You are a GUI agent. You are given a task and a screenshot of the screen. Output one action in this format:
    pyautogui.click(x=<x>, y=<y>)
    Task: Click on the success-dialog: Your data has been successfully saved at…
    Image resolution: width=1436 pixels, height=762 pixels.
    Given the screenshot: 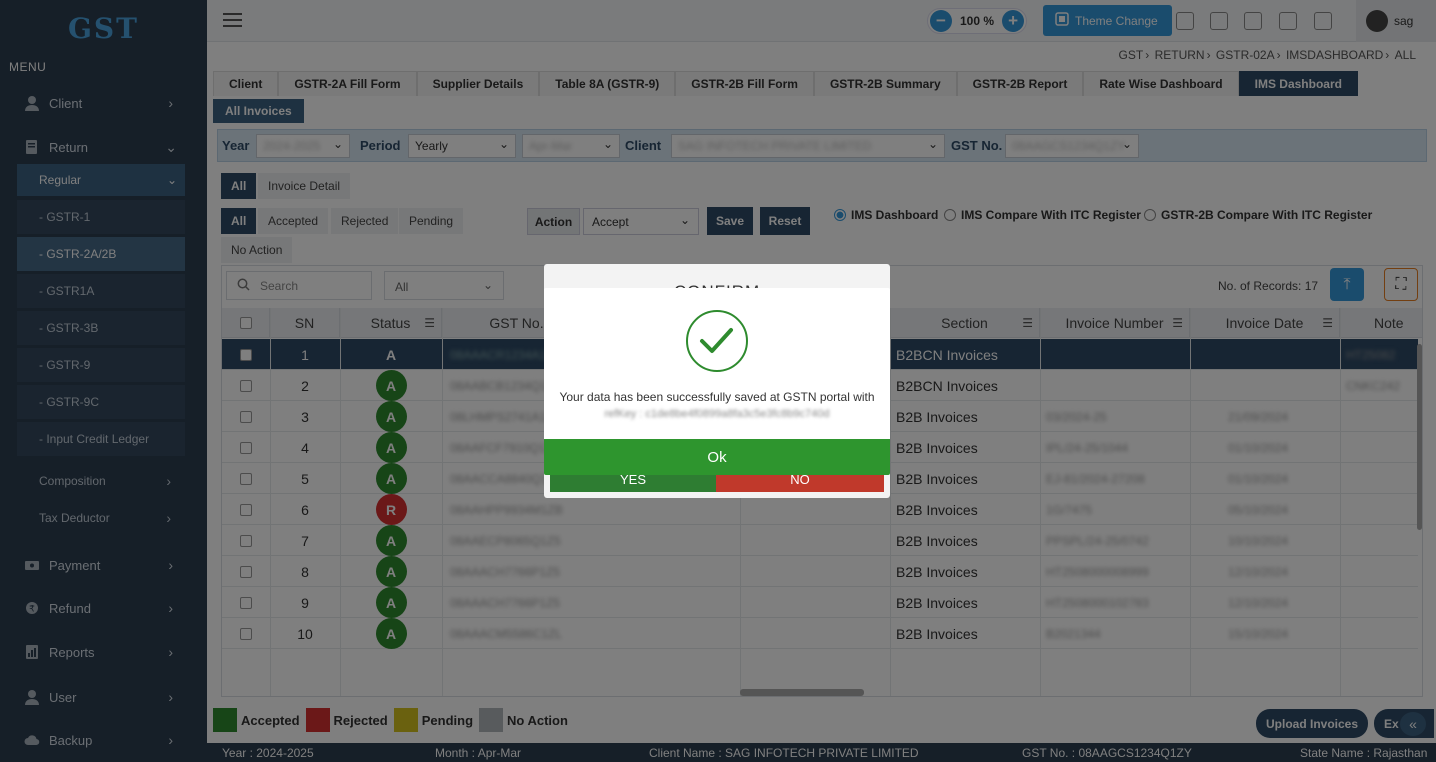 What is the action you would take?
    pyautogui.click(x=717, y=381)
    